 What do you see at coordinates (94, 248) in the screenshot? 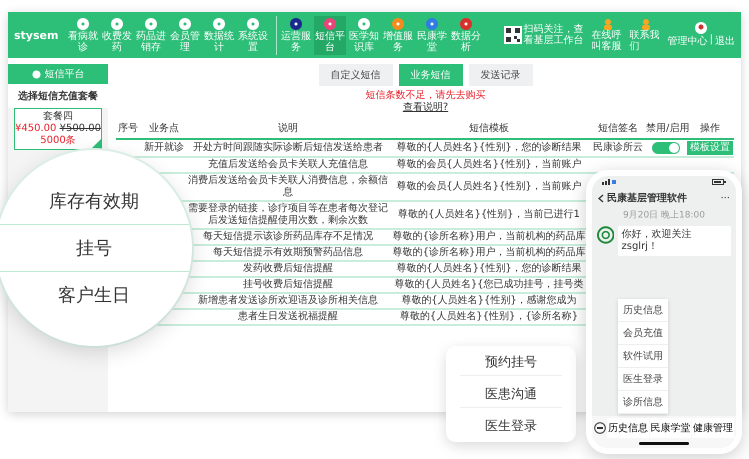
I see `magnified-text: 挂号` at bounding box center [94, 248].